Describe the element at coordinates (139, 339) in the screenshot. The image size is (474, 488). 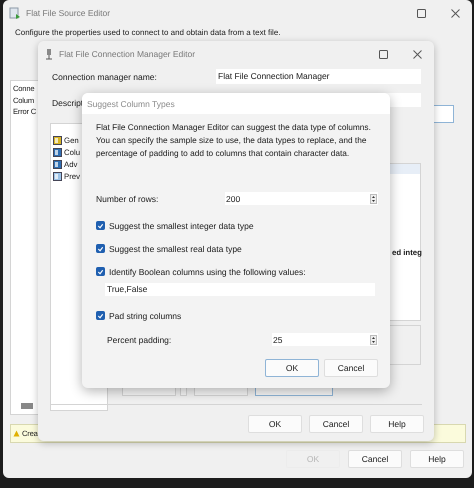
I see `field-label: Percent padding:` at that location.